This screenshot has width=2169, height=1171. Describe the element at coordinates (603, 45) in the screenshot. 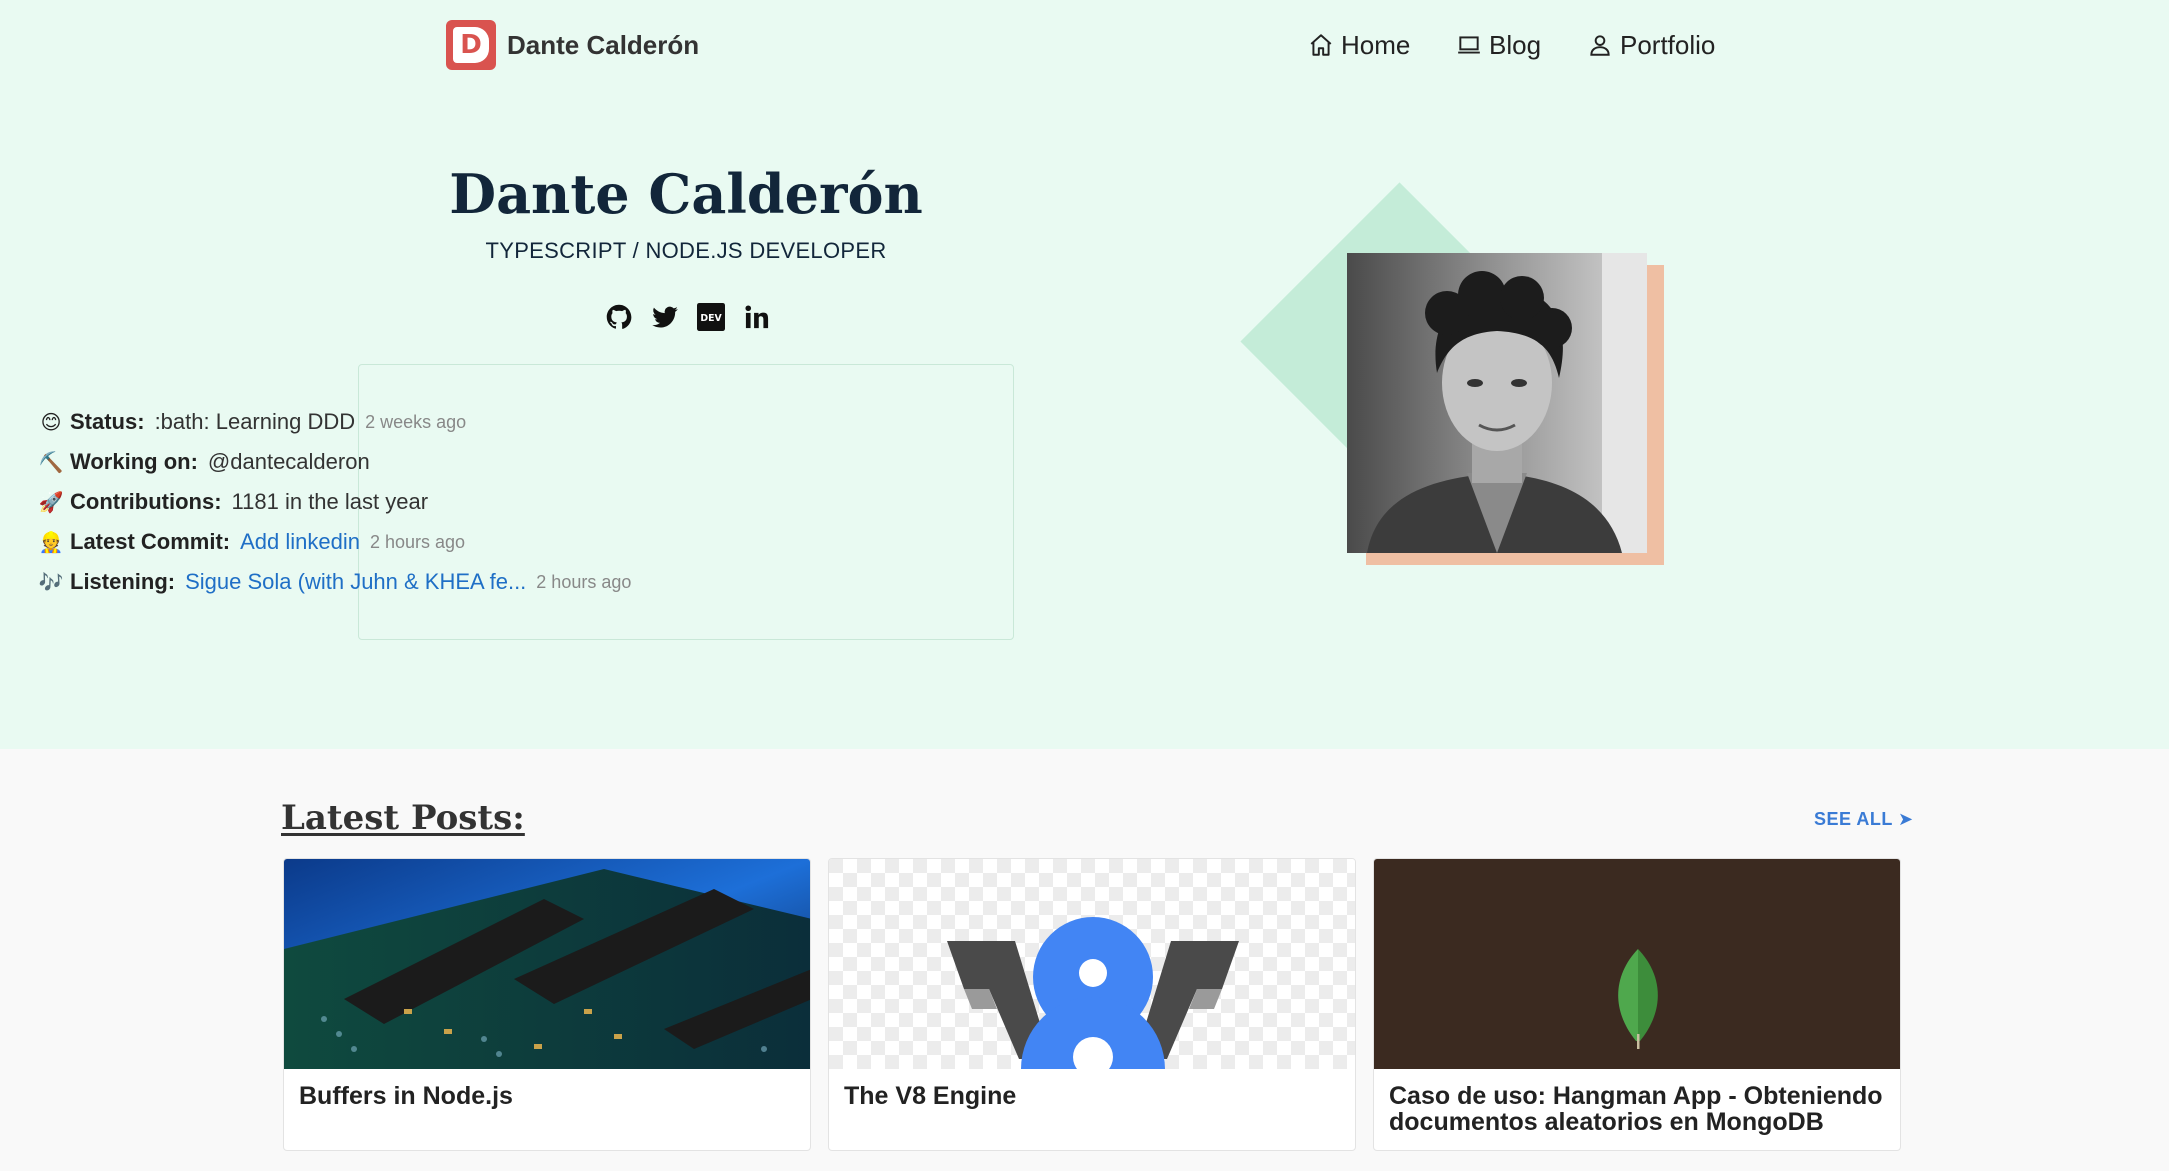

I see `brand-name: Dante Calderón` at that location.